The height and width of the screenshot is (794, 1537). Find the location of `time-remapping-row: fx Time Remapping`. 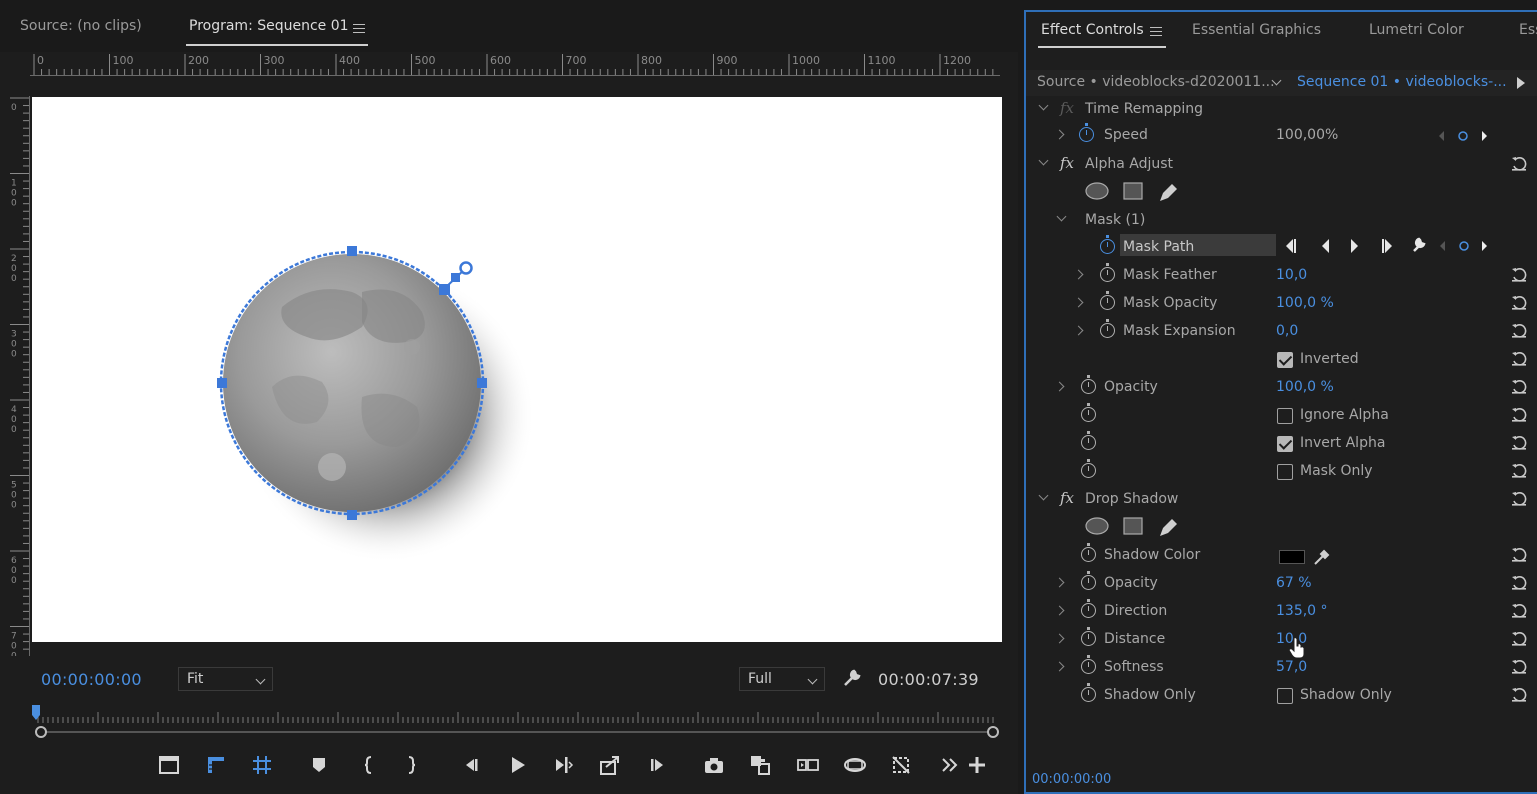

time-remapping-row: fx Time Remapping is located at coordinates (1281, 110).